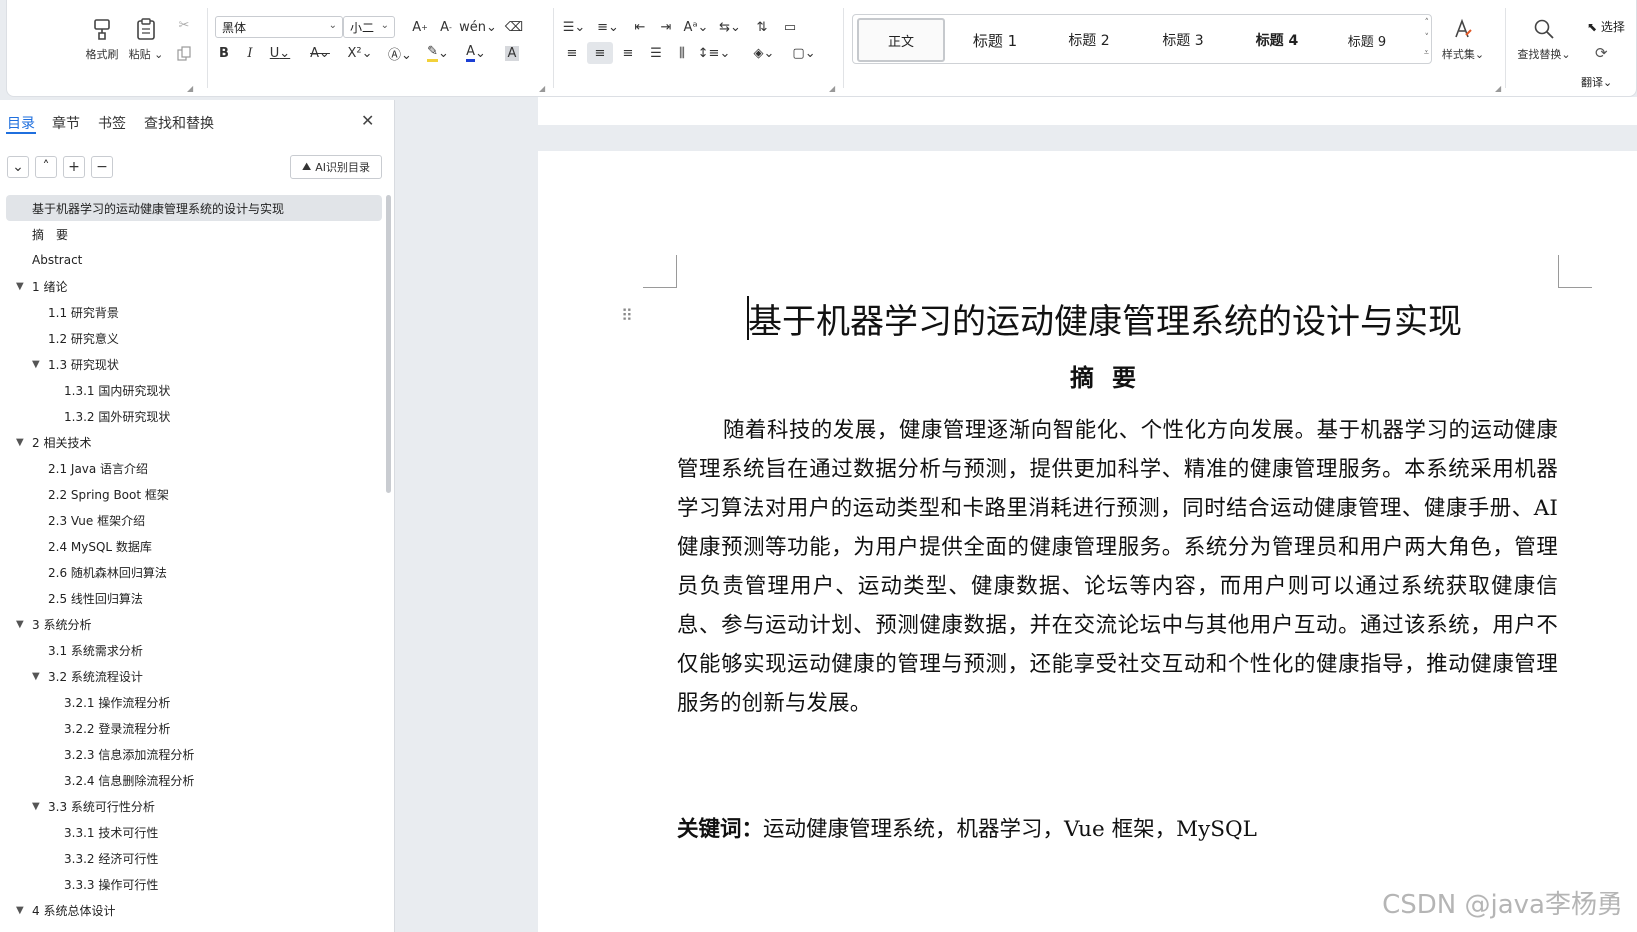 The width and height of the screenshot is (1637, 932). What do you see at coordinates (74, 167) in the screenshot?
I see `add-heading-button: +` at bounding box center [74, 167].